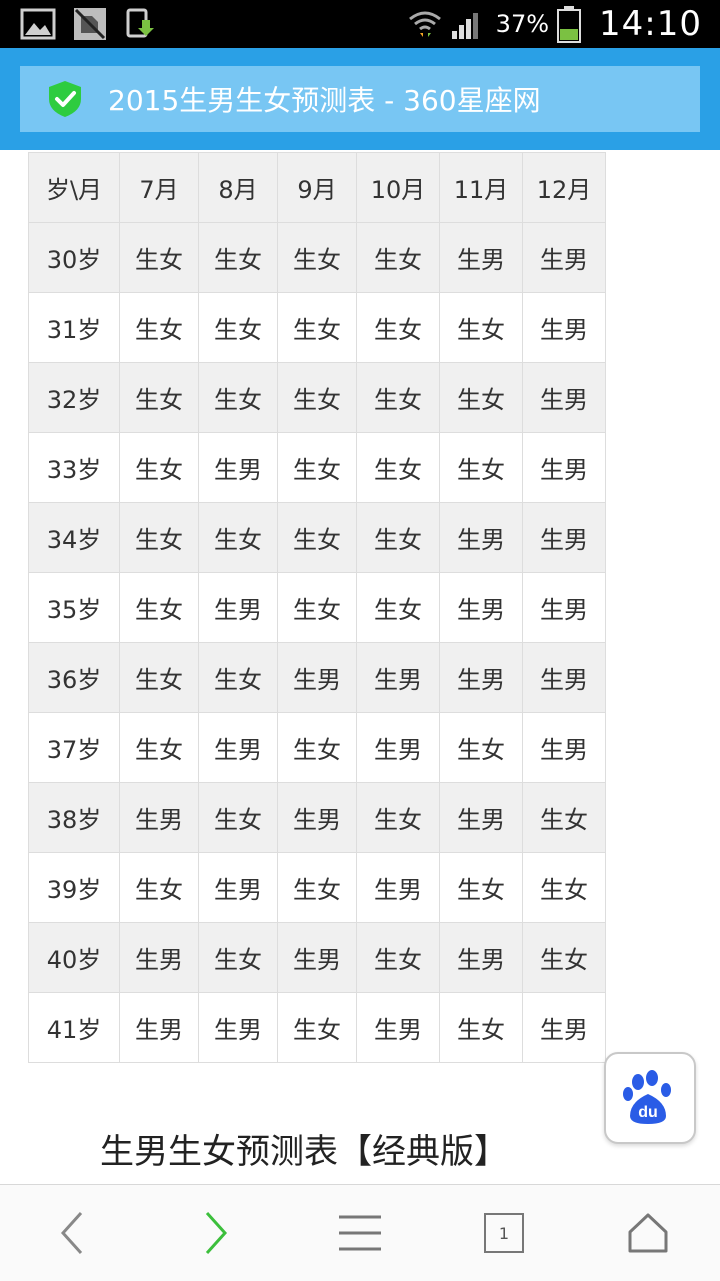  What do you see at coordinates (74, 187) in the screenshot?
I see `column-header: 岁\月` at bounding box center [74, 187].